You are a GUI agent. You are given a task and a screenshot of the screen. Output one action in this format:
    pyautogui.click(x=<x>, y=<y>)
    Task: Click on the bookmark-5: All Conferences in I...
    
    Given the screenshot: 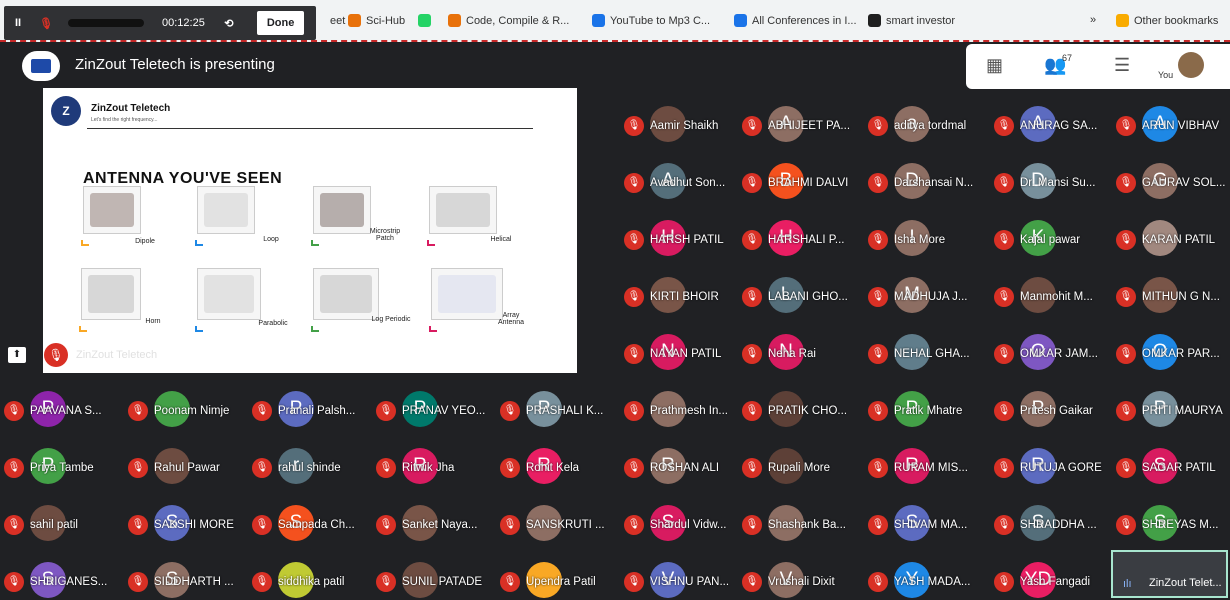 What is the action you would take?
    pyautogui.click(x=795, y=20)
    